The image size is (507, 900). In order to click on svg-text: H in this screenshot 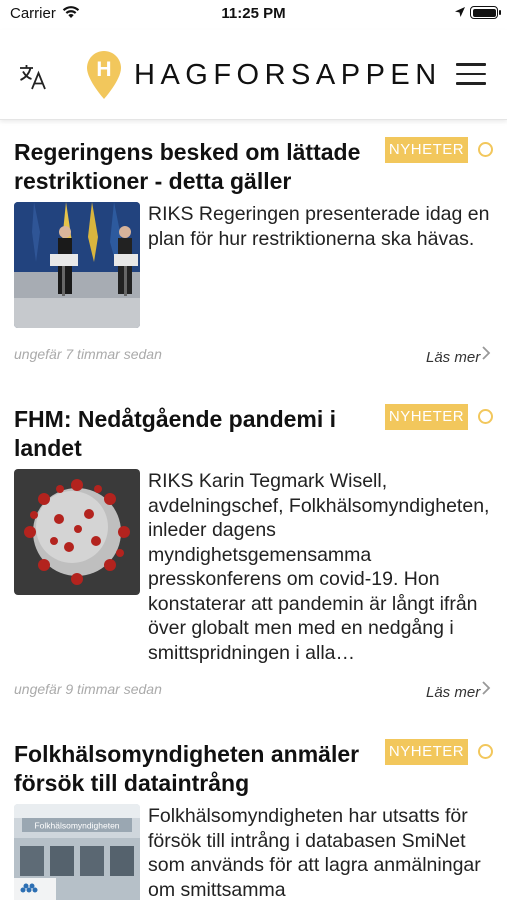, I will do `click(103, 69)`.